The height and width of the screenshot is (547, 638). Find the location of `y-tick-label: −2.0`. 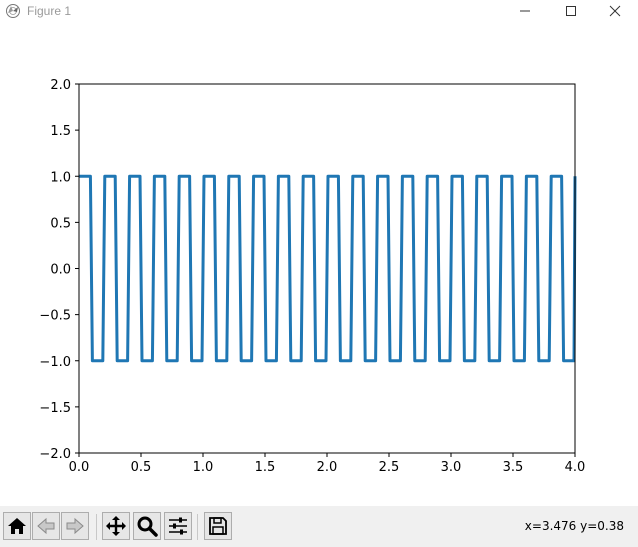

y-tick-label: −2.0 is located at coordinates (55, 454).